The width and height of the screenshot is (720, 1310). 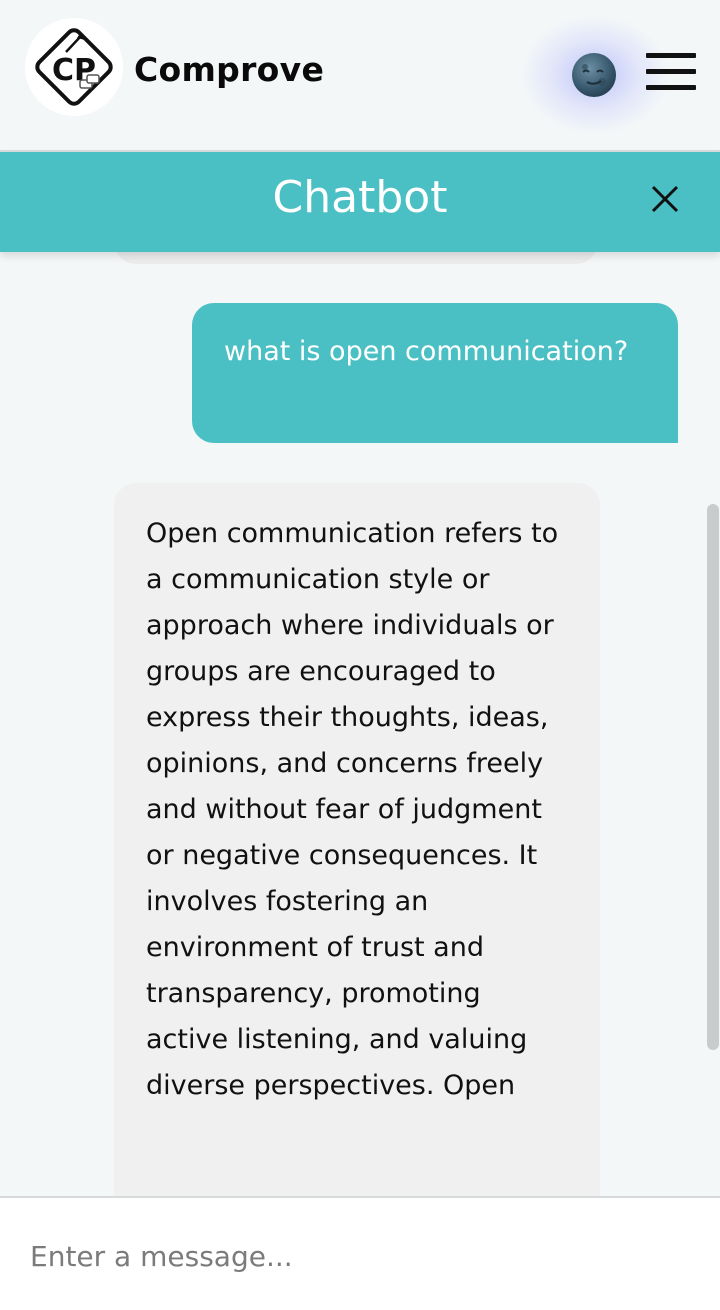 What do you see at coordinates (356, 258) in the screenshot?
I see `previous-bot-message` at bounding box center [356, 258].